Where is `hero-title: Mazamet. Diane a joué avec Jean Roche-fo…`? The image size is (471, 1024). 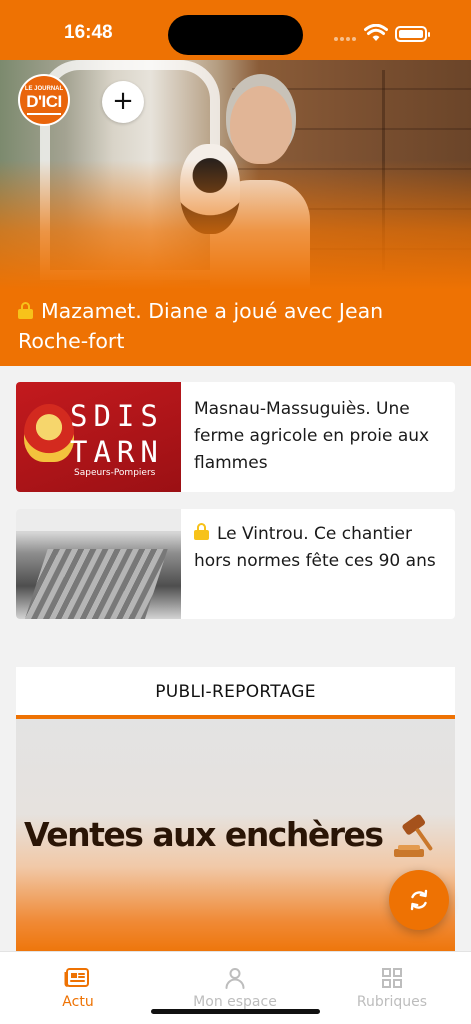
hero-title: Mazamet. Diane a joué avec Jean Roche-fo… is located at coordinates (238, 326).